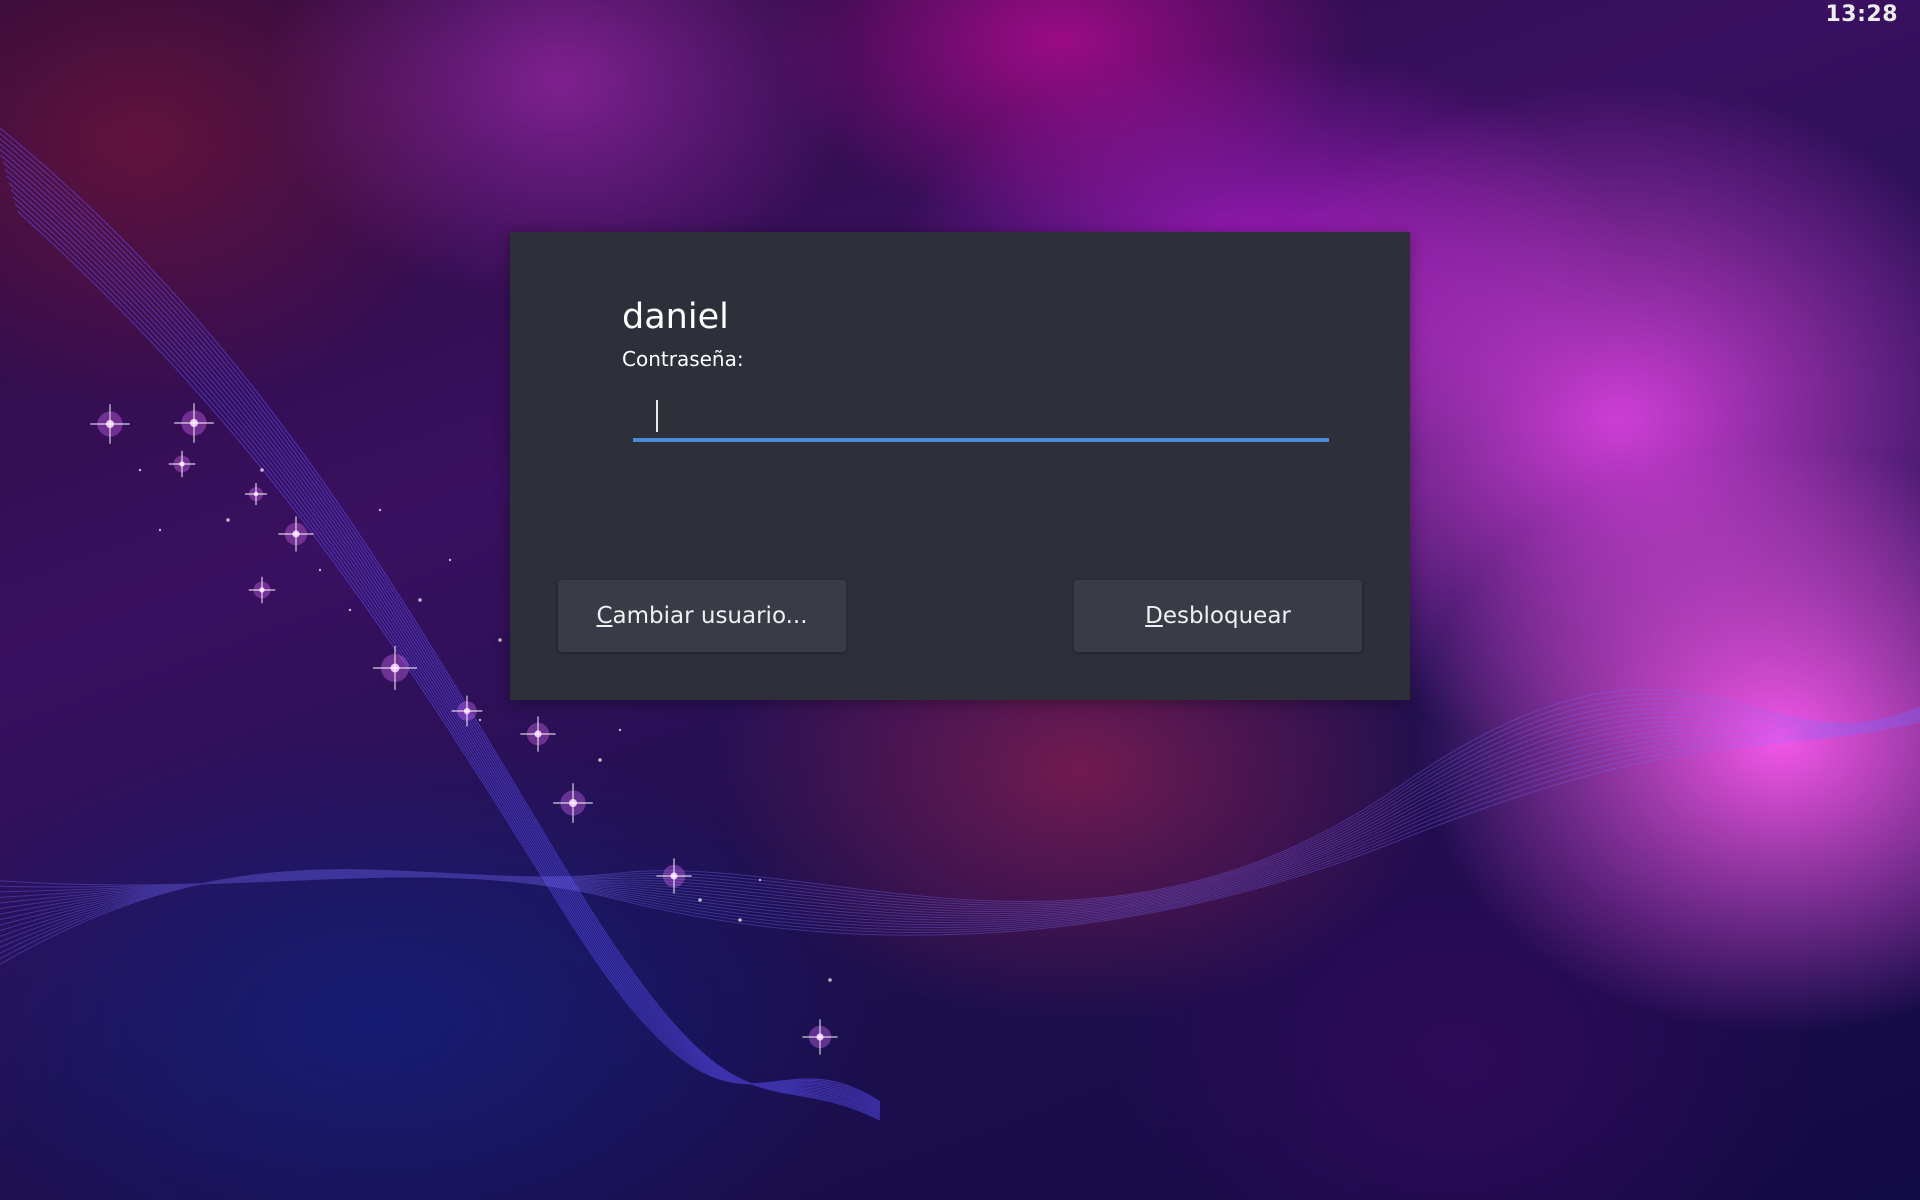 The width and height of the screenshot is (1920, 1200). I want to click on password-field, so click(981, 417).